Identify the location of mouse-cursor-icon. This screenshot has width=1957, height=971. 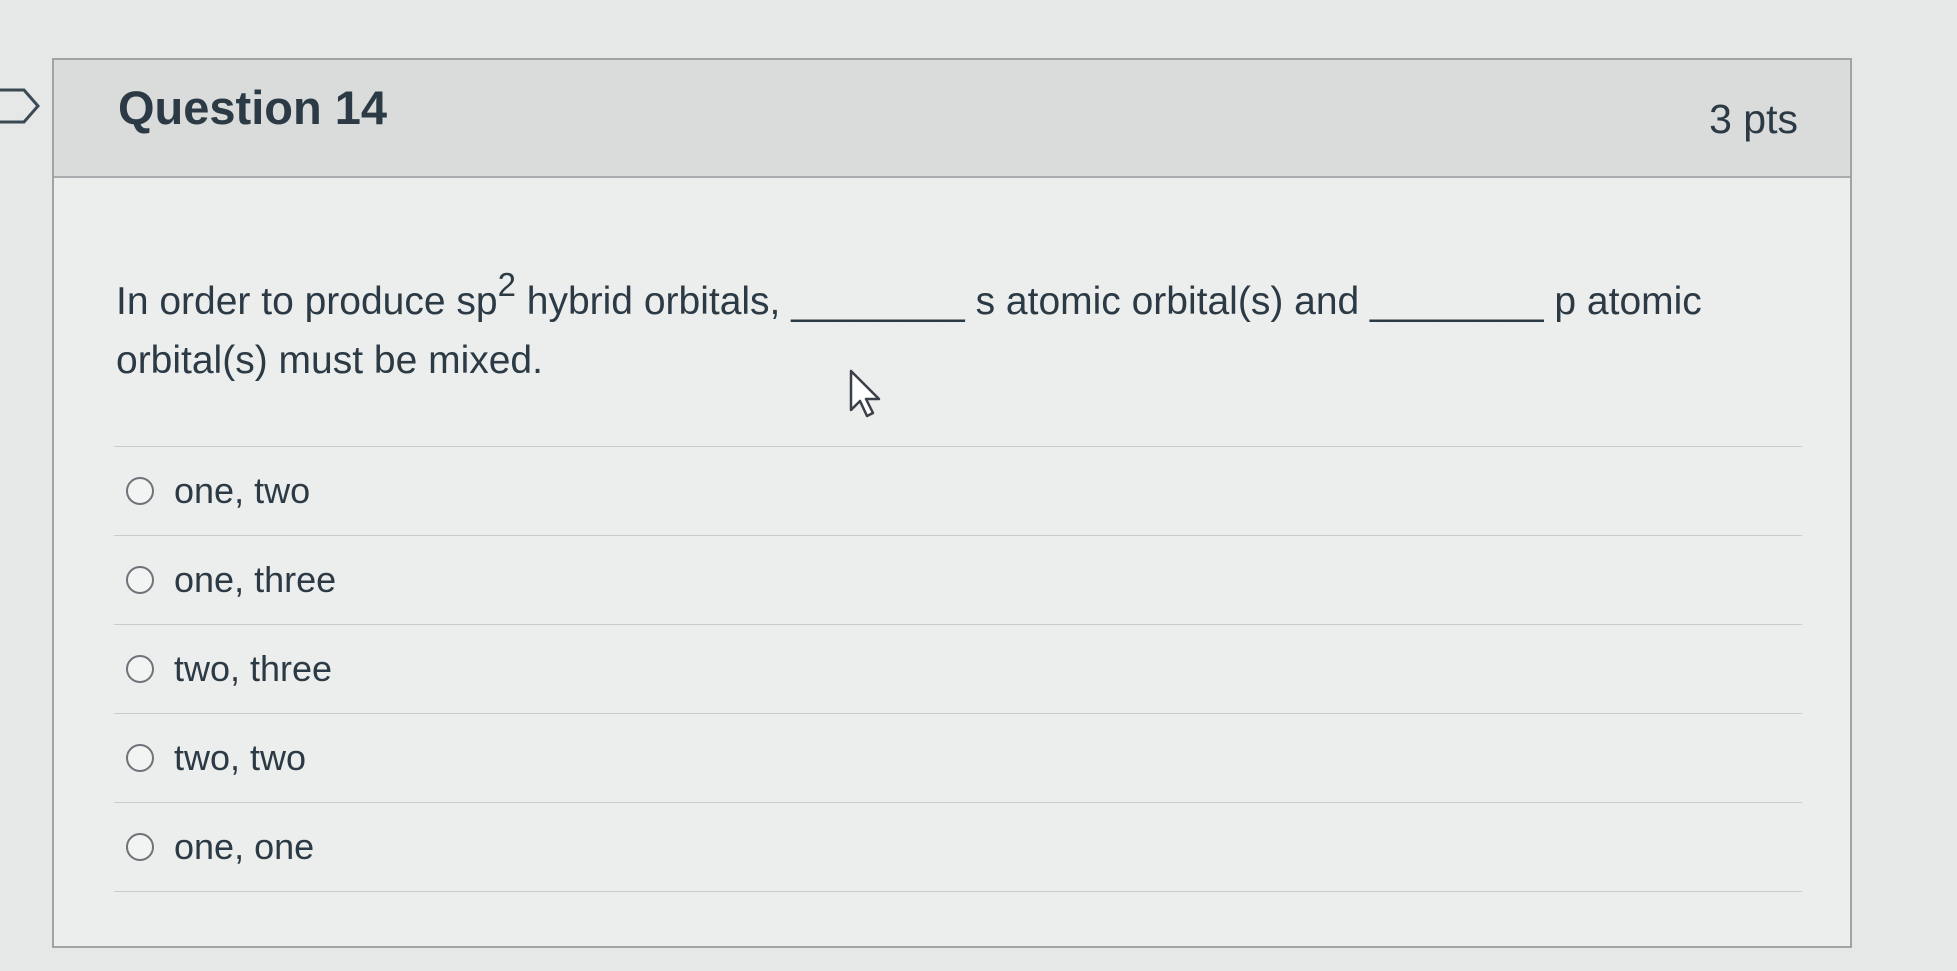
(865, 393).